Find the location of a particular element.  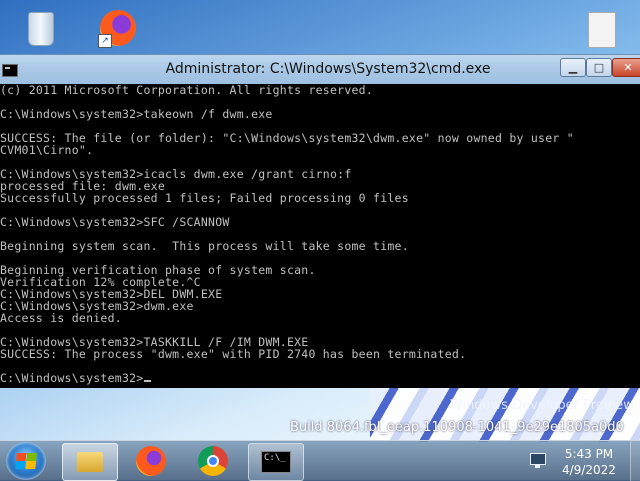

firefox-icon is located at coordinates (151, 461).